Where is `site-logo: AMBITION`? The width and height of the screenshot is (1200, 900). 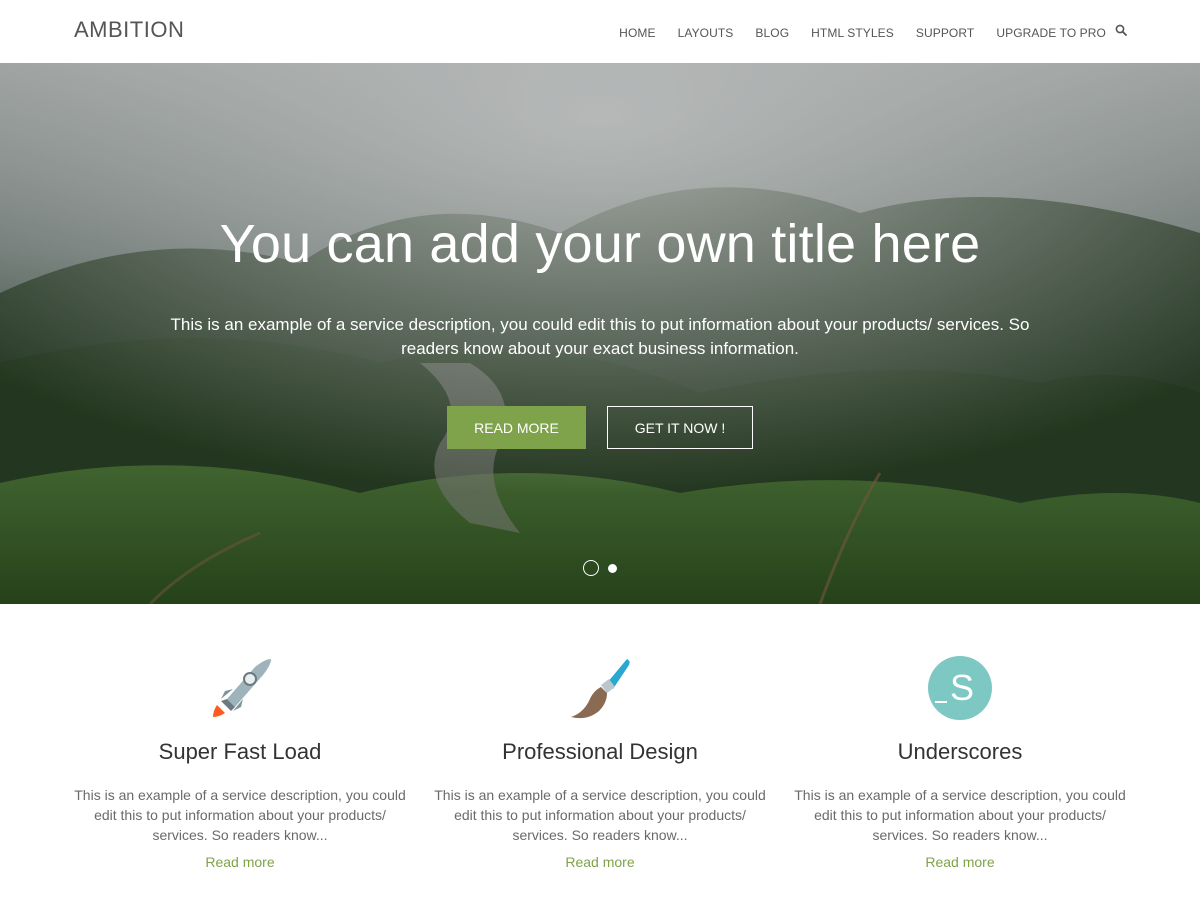
site-logo: AMBITION is located at coordinates (129, 30).